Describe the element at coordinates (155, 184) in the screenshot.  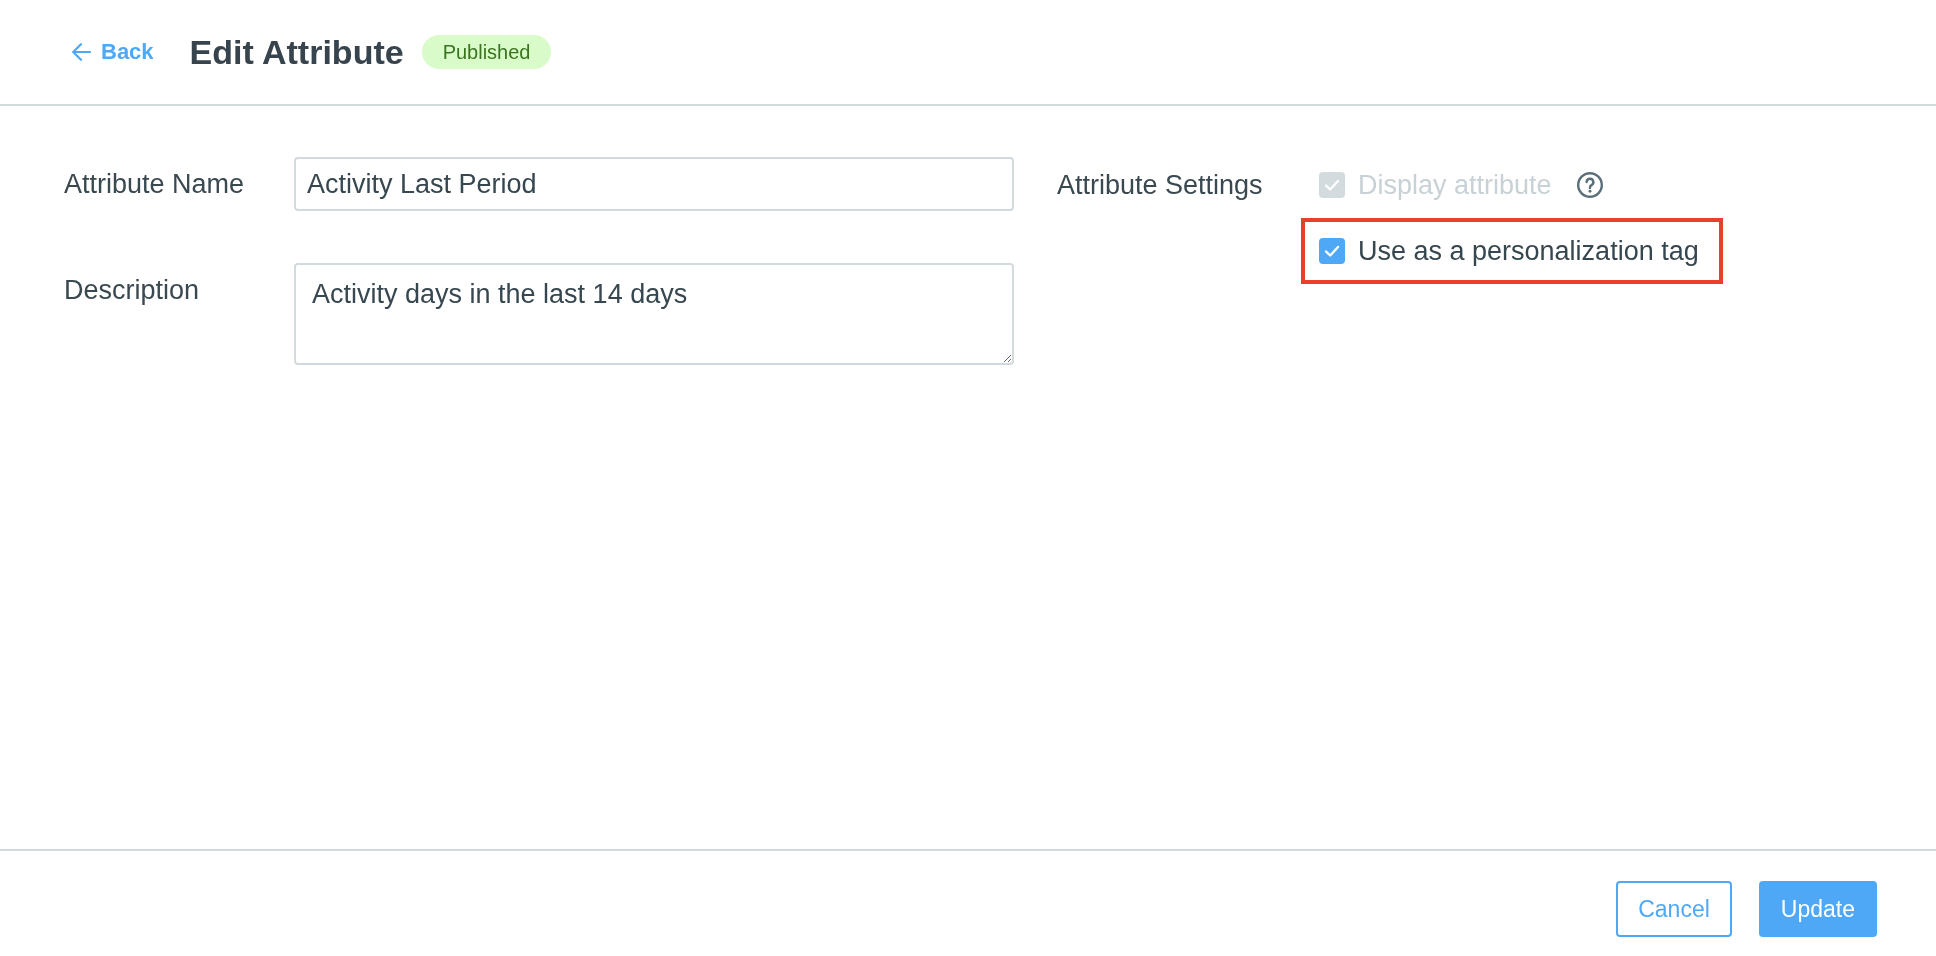
I see `field-label: Attribute Name` at that location.